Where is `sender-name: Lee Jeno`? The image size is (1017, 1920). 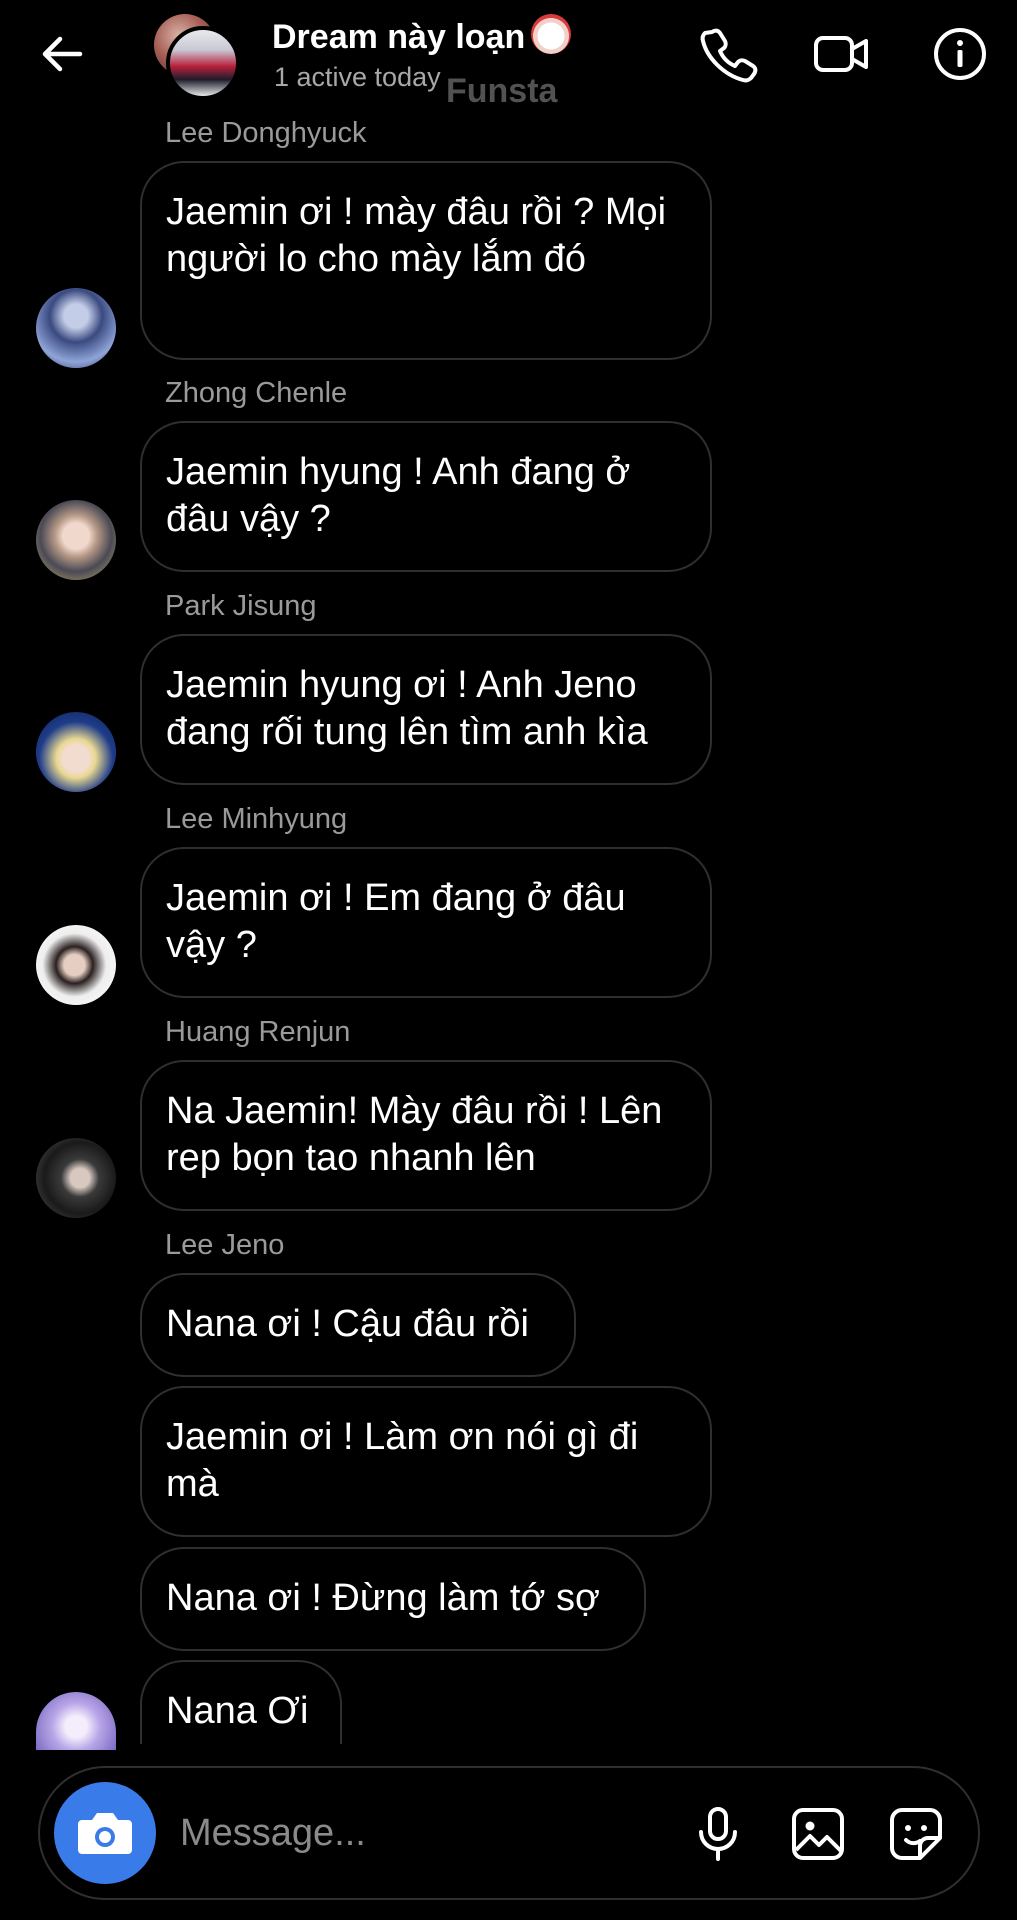 sender-name: Lee Jeno is located at coordinates (225, 1245).